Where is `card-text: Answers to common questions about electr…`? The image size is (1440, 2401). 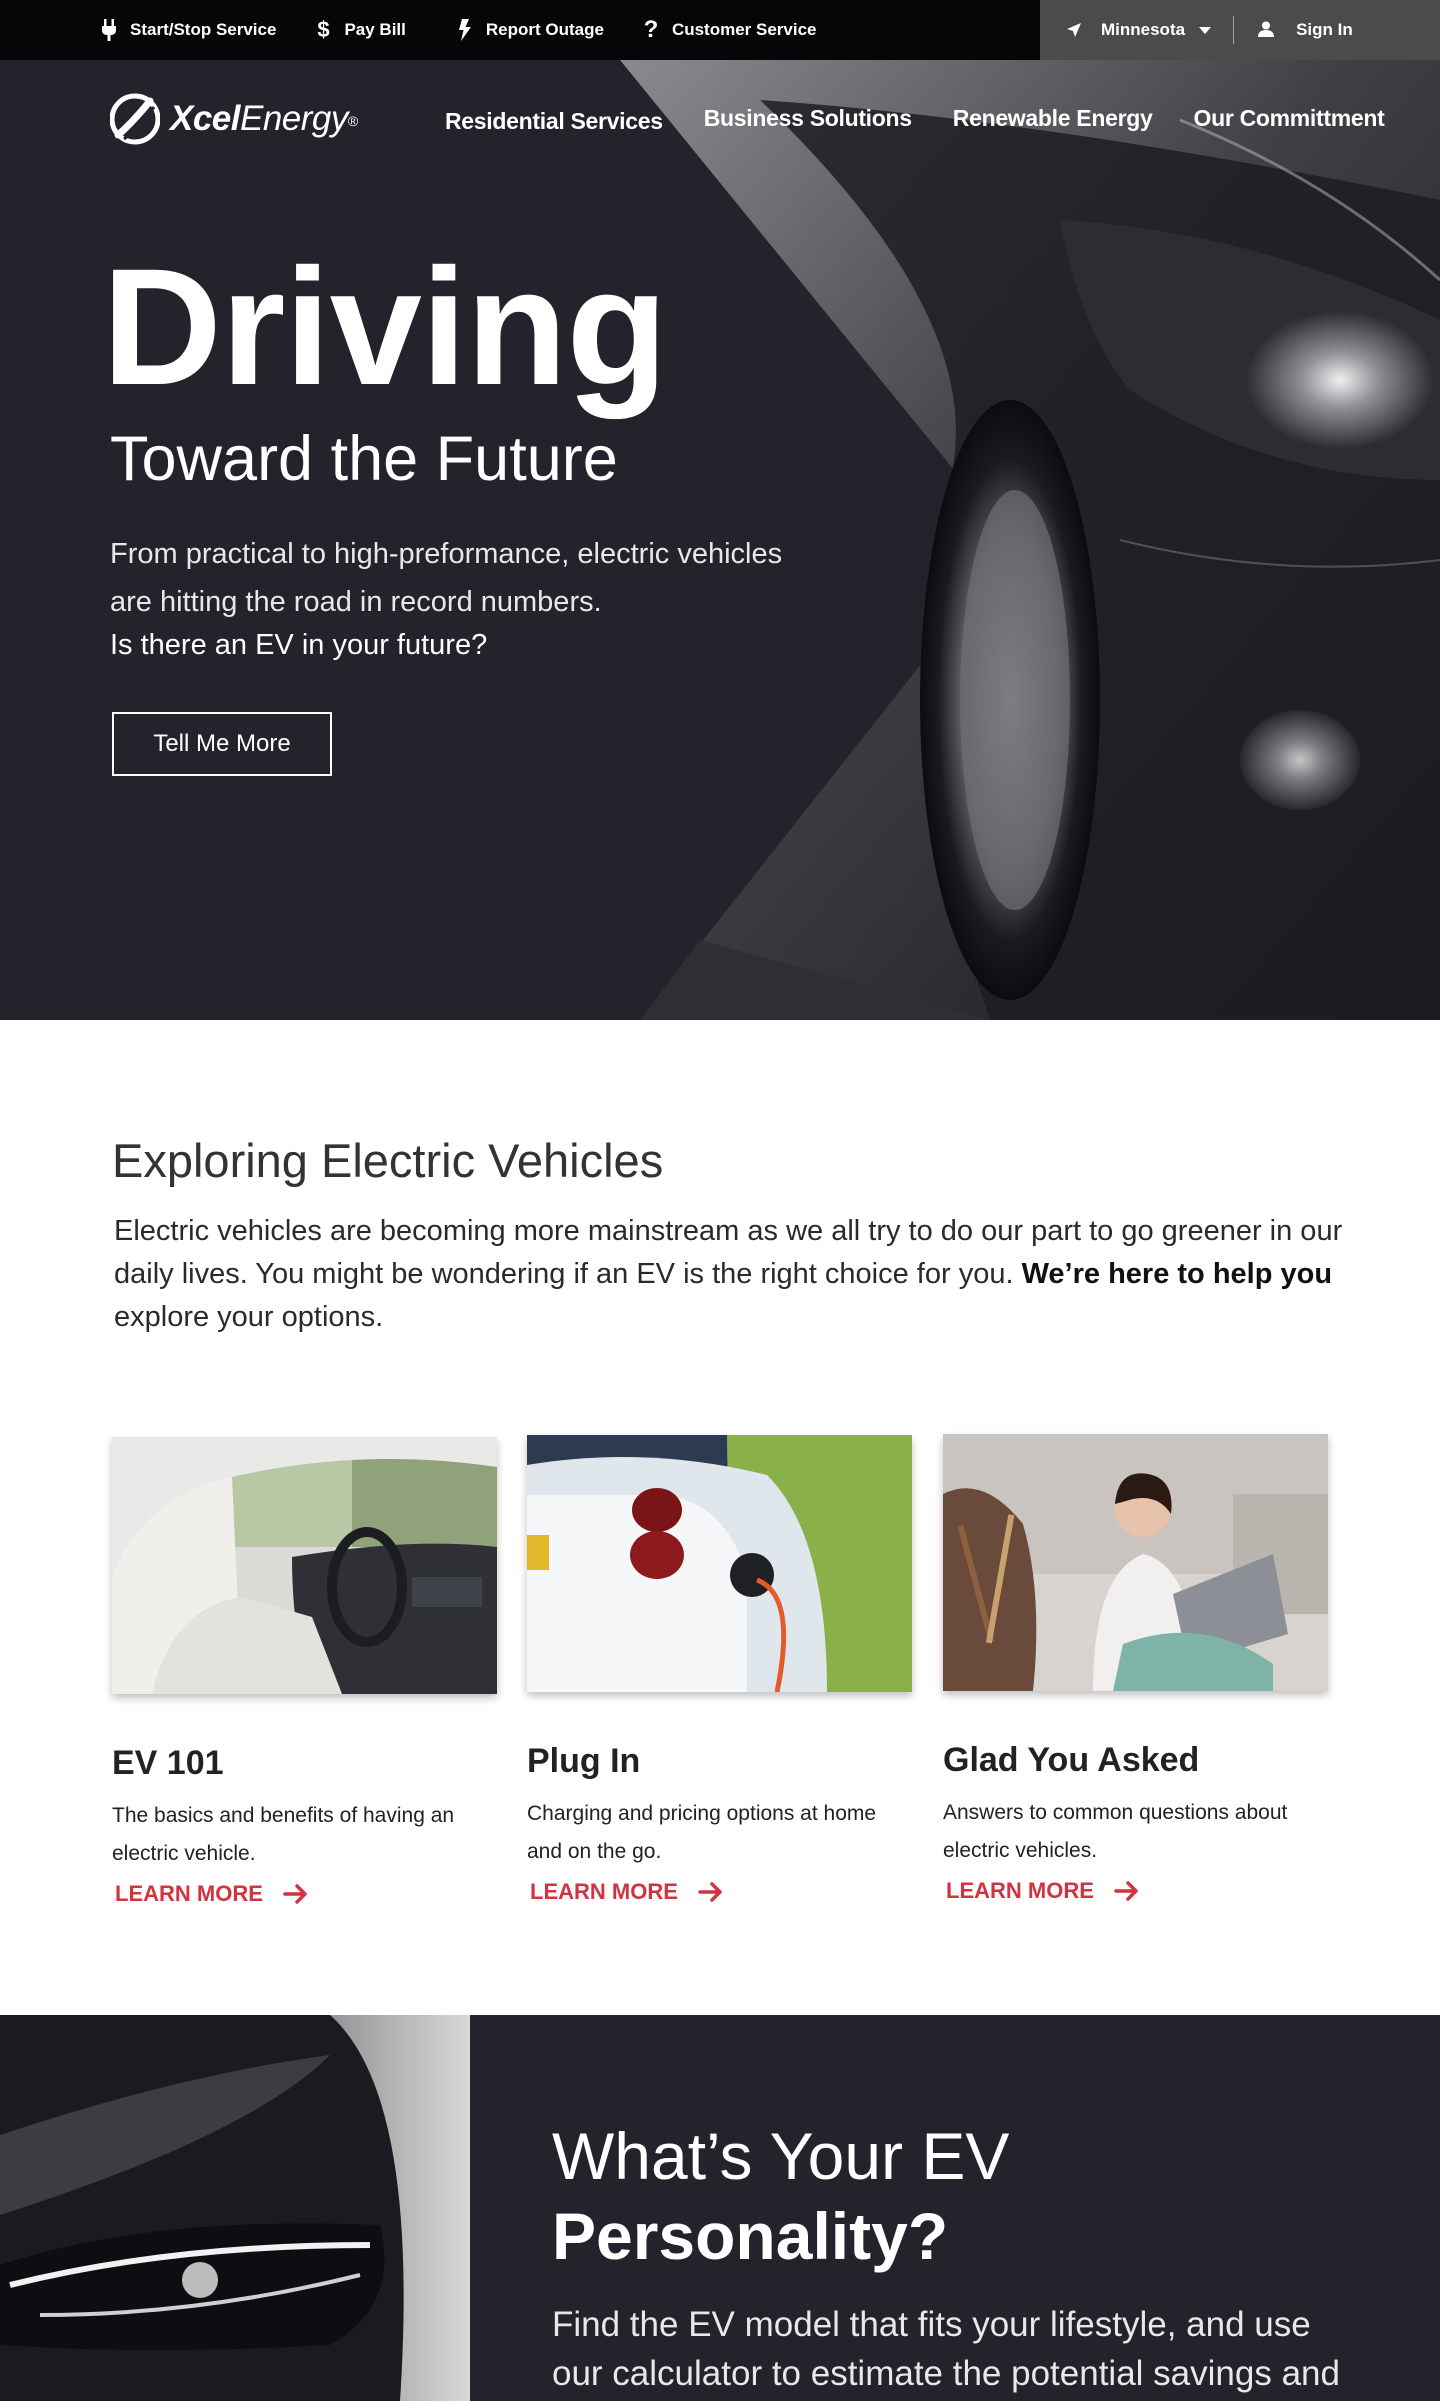 card-text: Answers to common questions about electr… is located at coordinates (1115, 1831).